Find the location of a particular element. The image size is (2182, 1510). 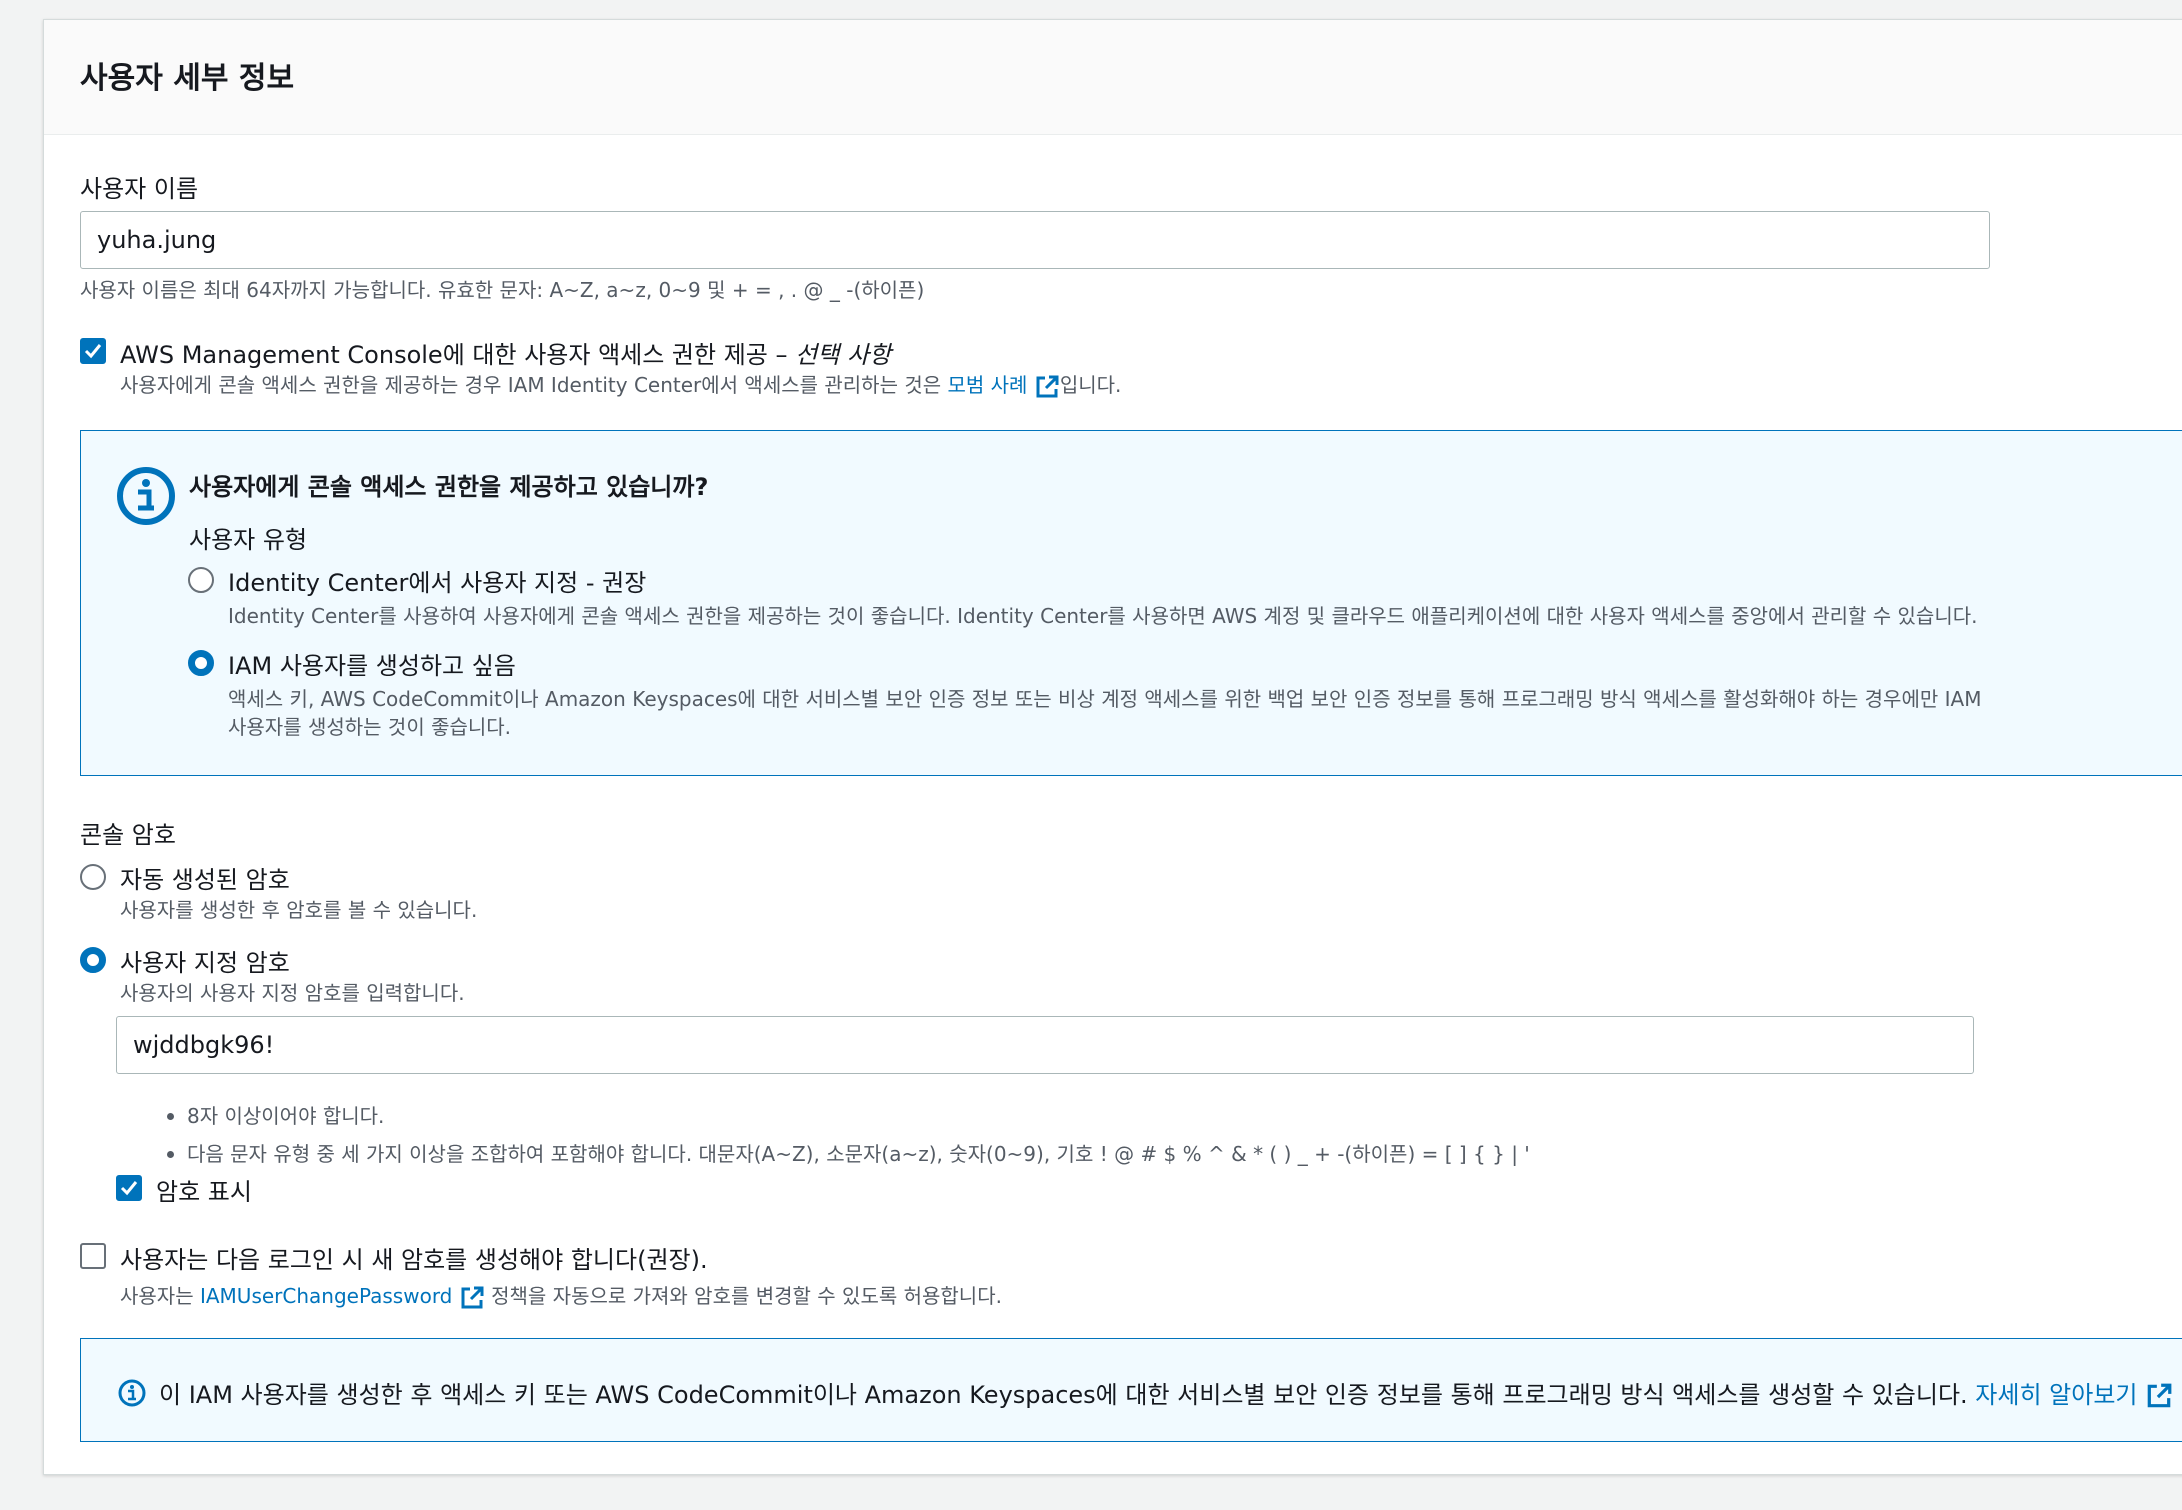

identity-center-radio is located at coordinates (201, 580).